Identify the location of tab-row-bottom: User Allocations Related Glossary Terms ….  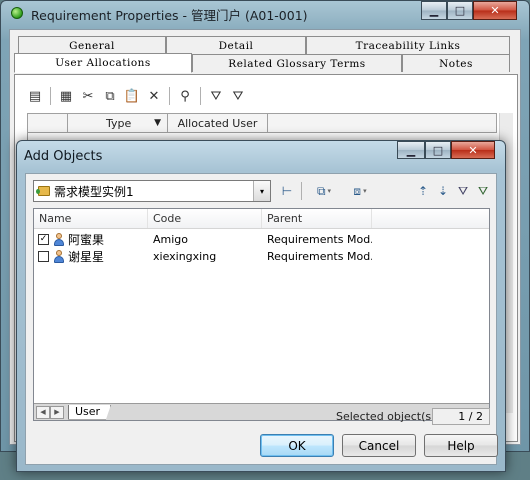
(262, 63).